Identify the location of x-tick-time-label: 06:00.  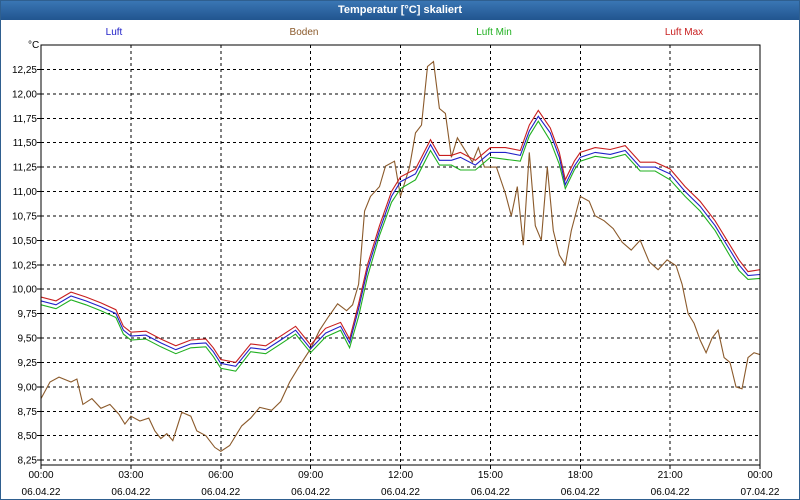
(220, 475).